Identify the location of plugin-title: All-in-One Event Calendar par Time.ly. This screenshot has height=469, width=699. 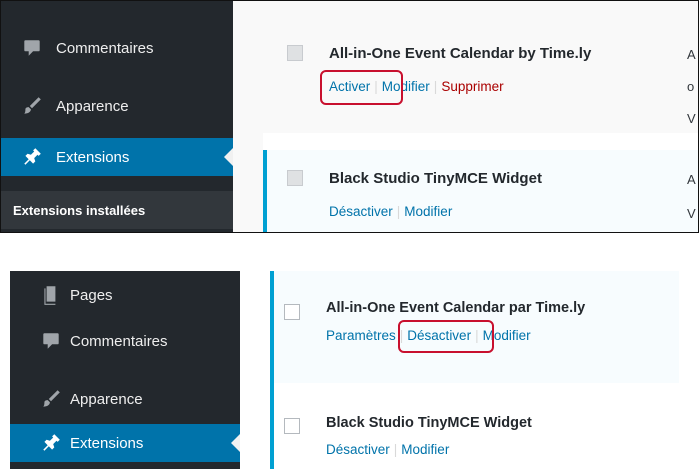
(456, 308).